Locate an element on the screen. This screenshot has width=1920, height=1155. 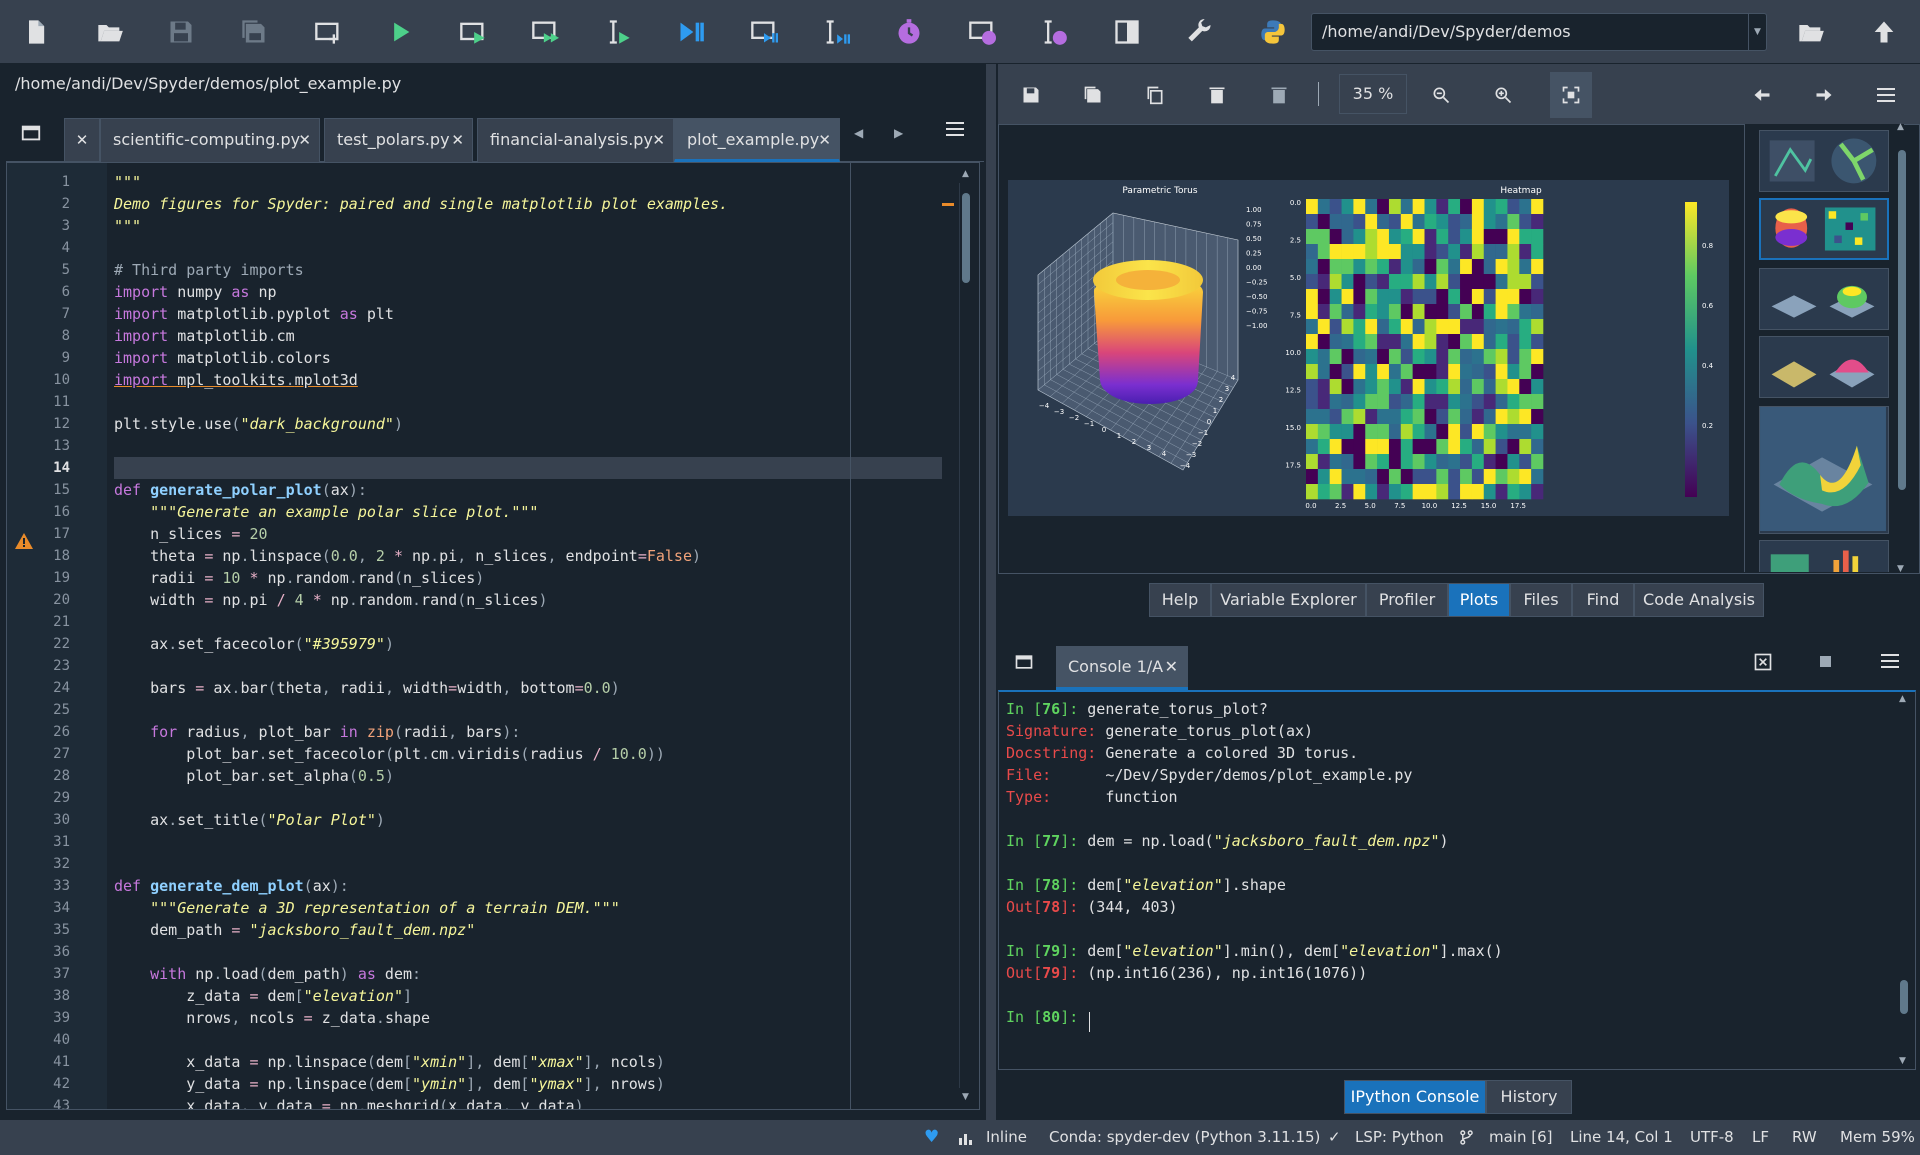
zoom-in-icon is located at coordinates (1503, 95).